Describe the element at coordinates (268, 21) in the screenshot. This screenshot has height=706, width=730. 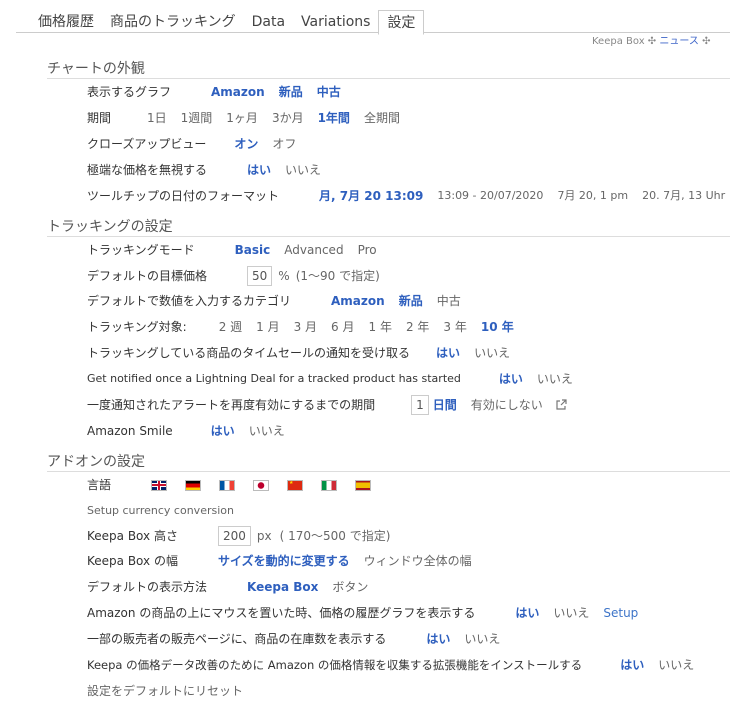
I see `tab-data: Data` at that location.